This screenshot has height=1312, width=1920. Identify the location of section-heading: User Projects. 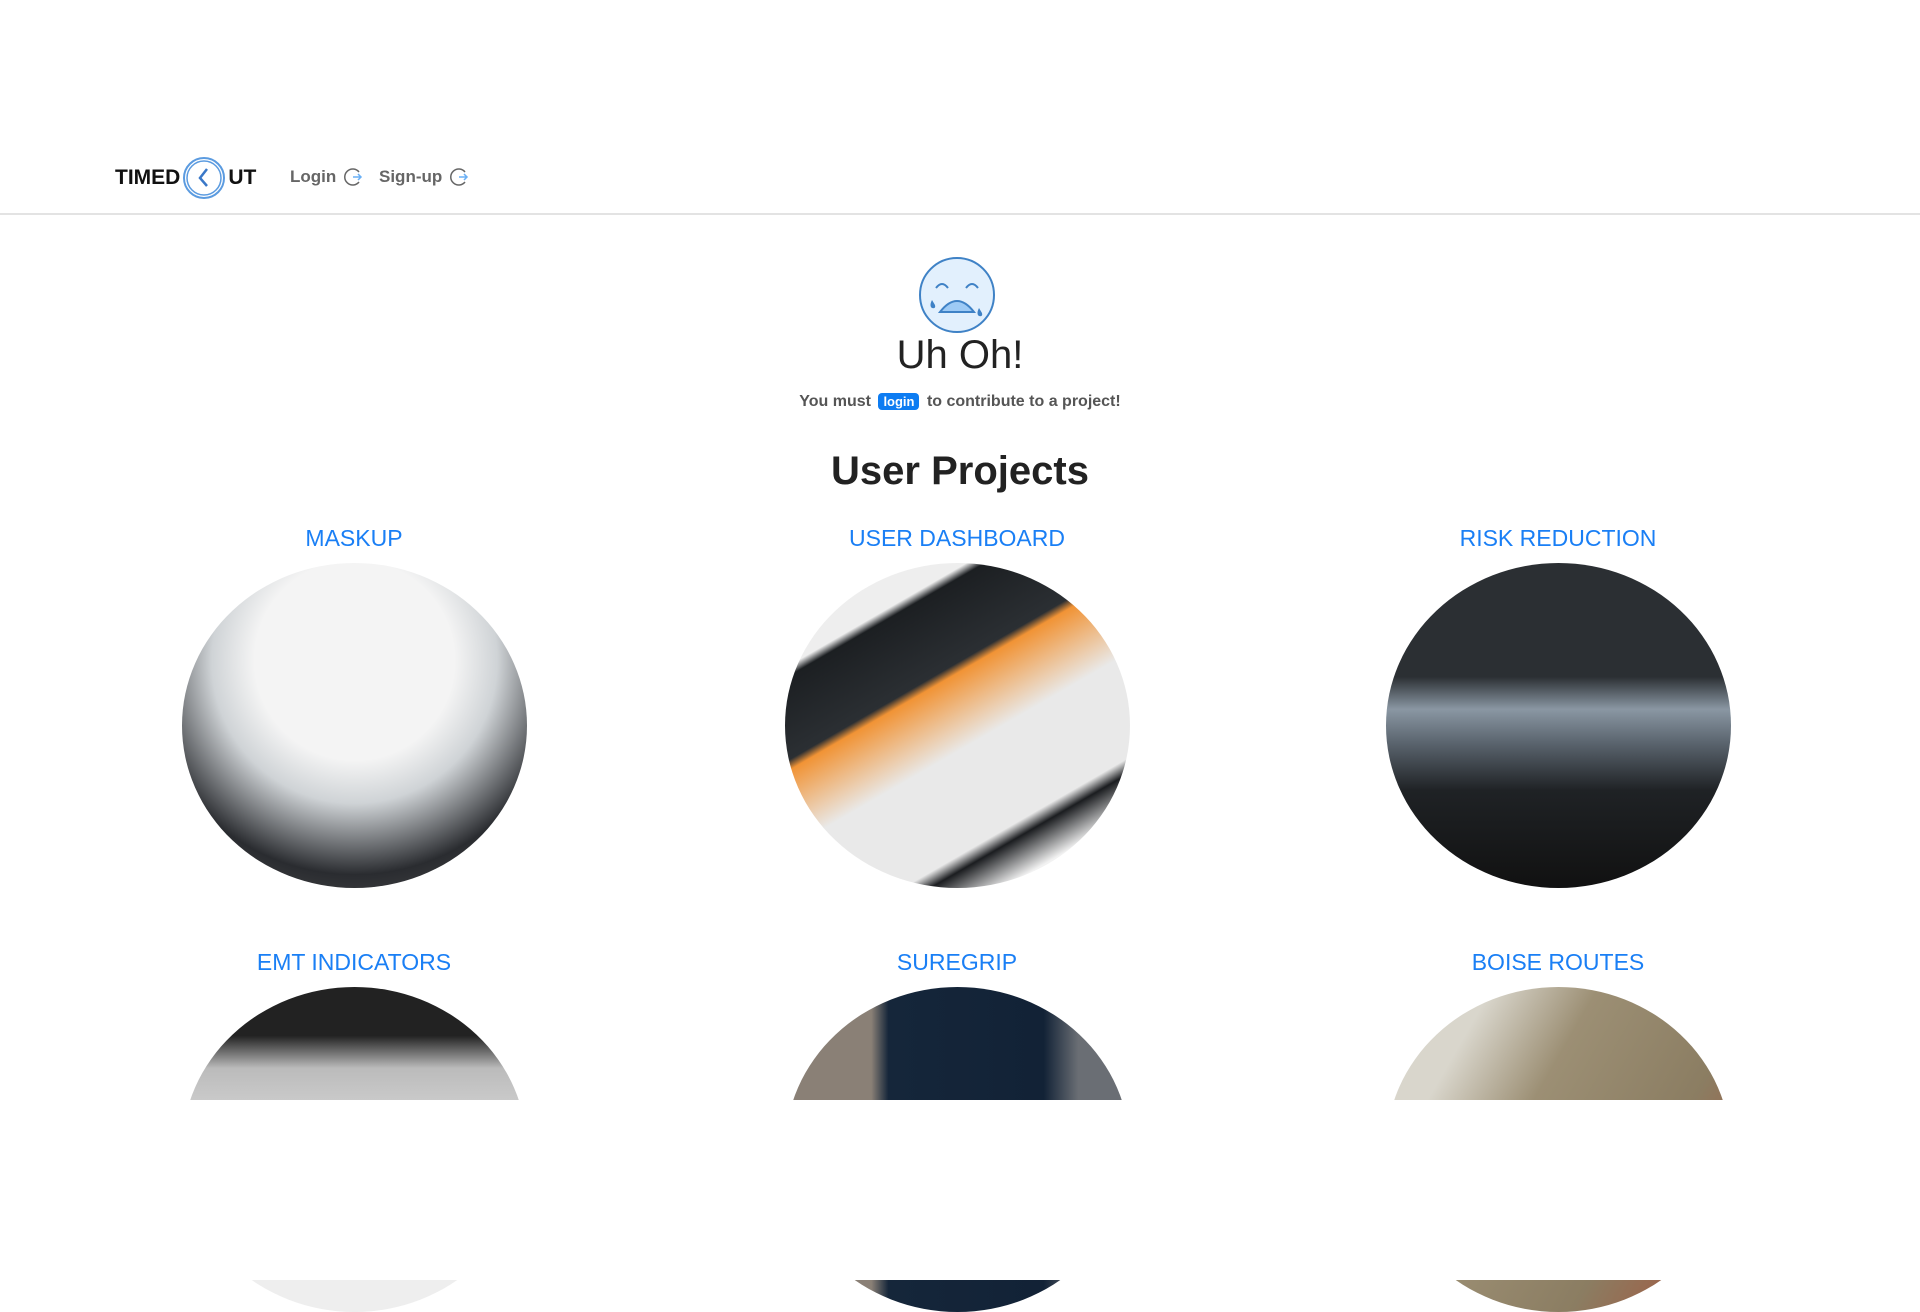
(960, 471).